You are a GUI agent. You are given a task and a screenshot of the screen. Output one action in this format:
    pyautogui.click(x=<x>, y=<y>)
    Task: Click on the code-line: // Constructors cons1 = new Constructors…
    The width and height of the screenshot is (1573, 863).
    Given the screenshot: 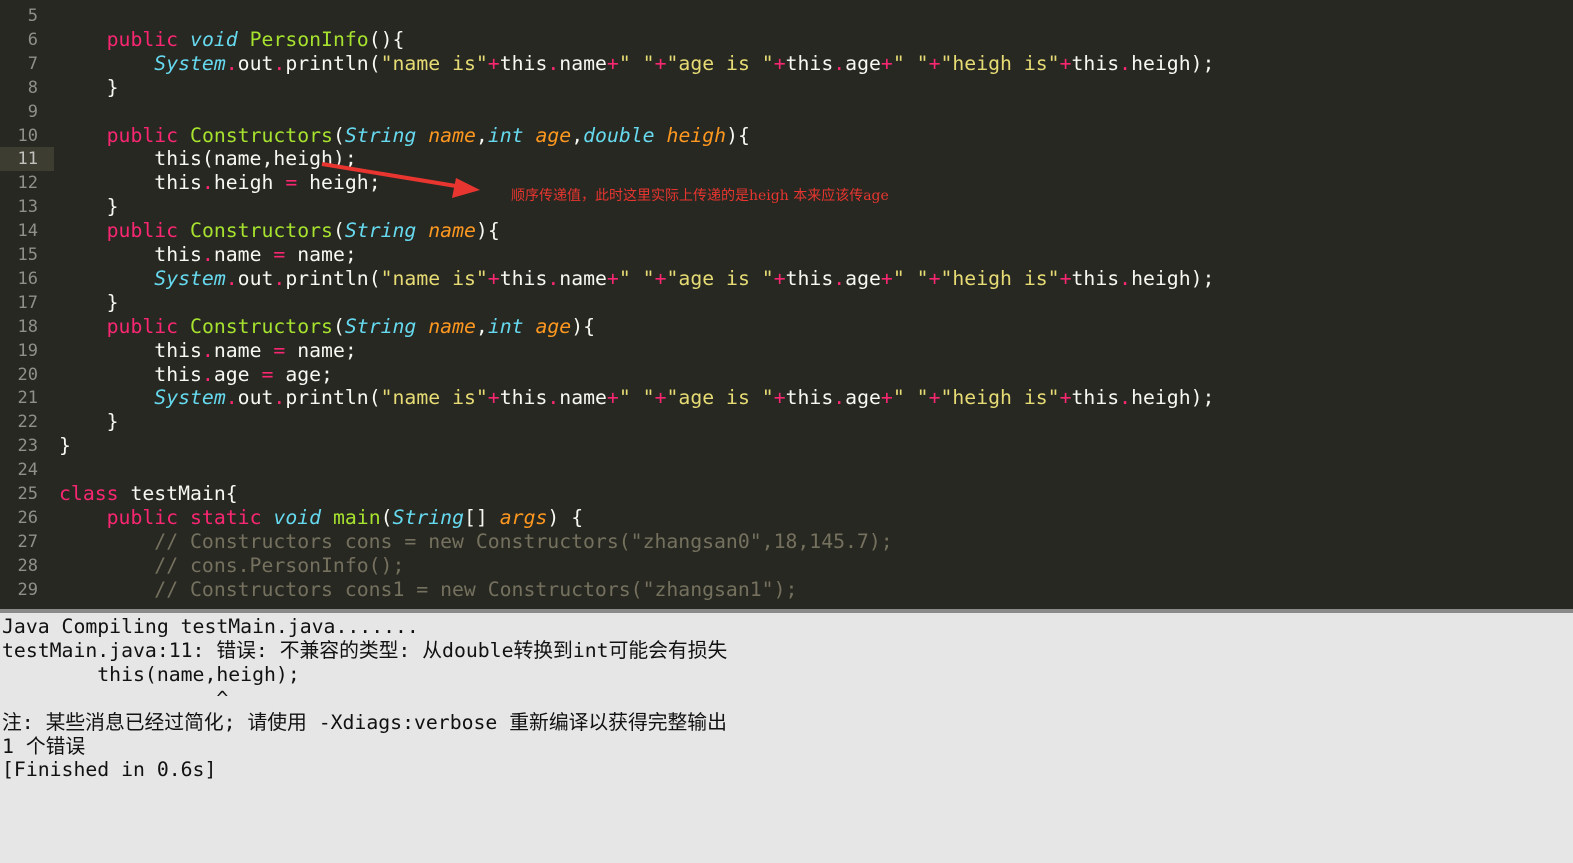 What is the action you would take?
    pyautogui.click(x=428, y=590)
    